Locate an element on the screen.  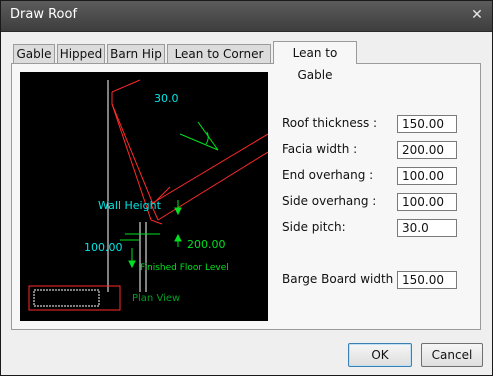
tab-lean-to-gable: Lean to Gable is located at coordinates (315, 61).